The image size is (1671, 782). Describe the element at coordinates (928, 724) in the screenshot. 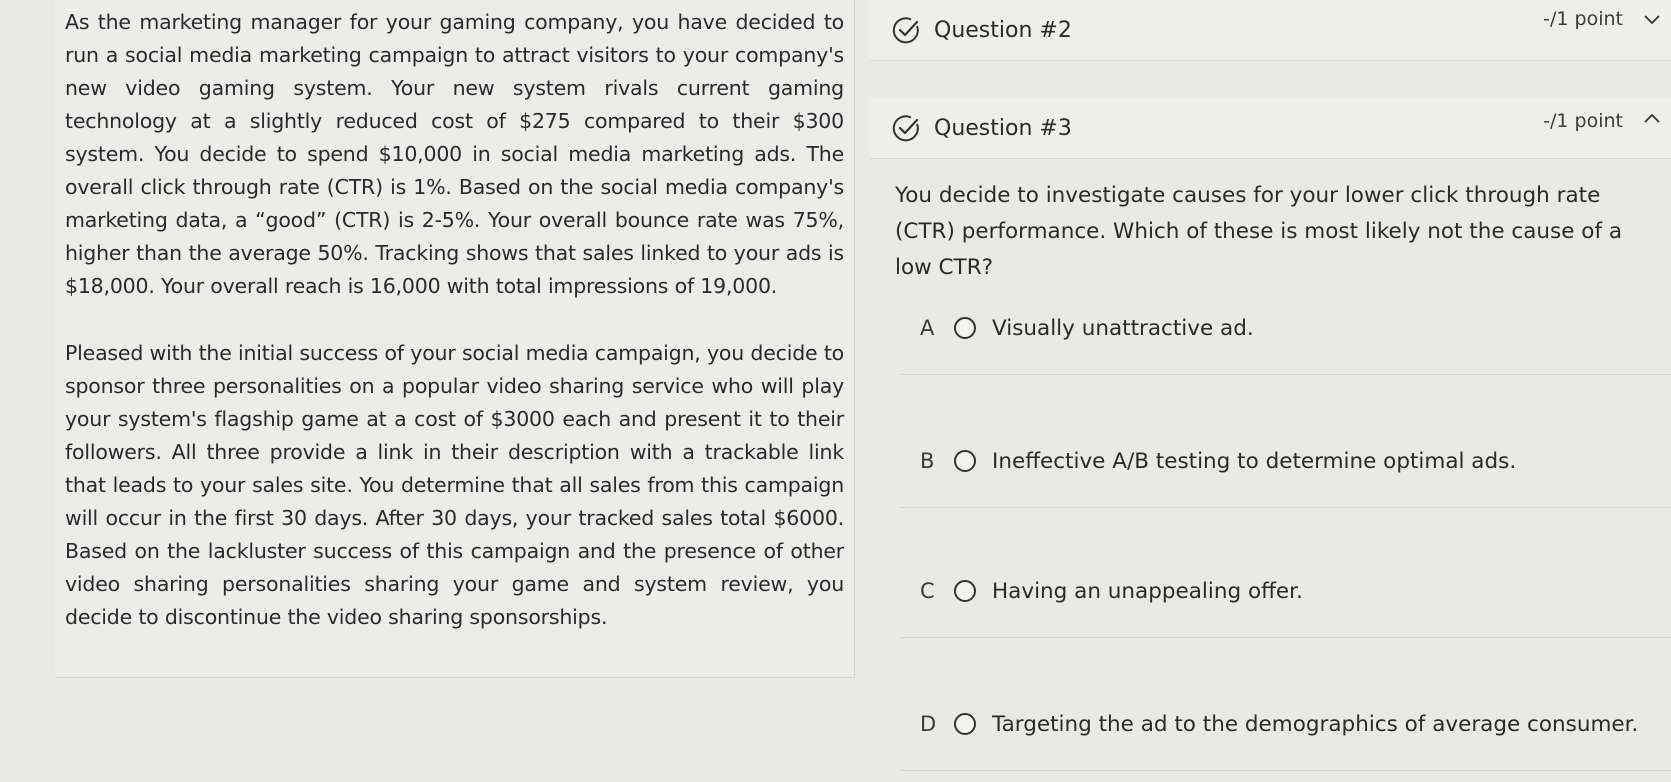

I see `choice-letter: D` at that location.